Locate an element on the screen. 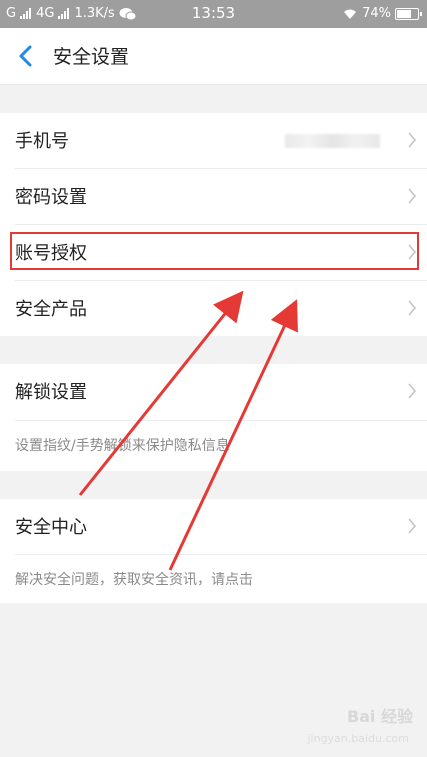 Image resolution: width=427 pixels, height=757 pixels. status-bar: G 4G 1.3K/s 13:53 74% is located at coordinates (213, 14).